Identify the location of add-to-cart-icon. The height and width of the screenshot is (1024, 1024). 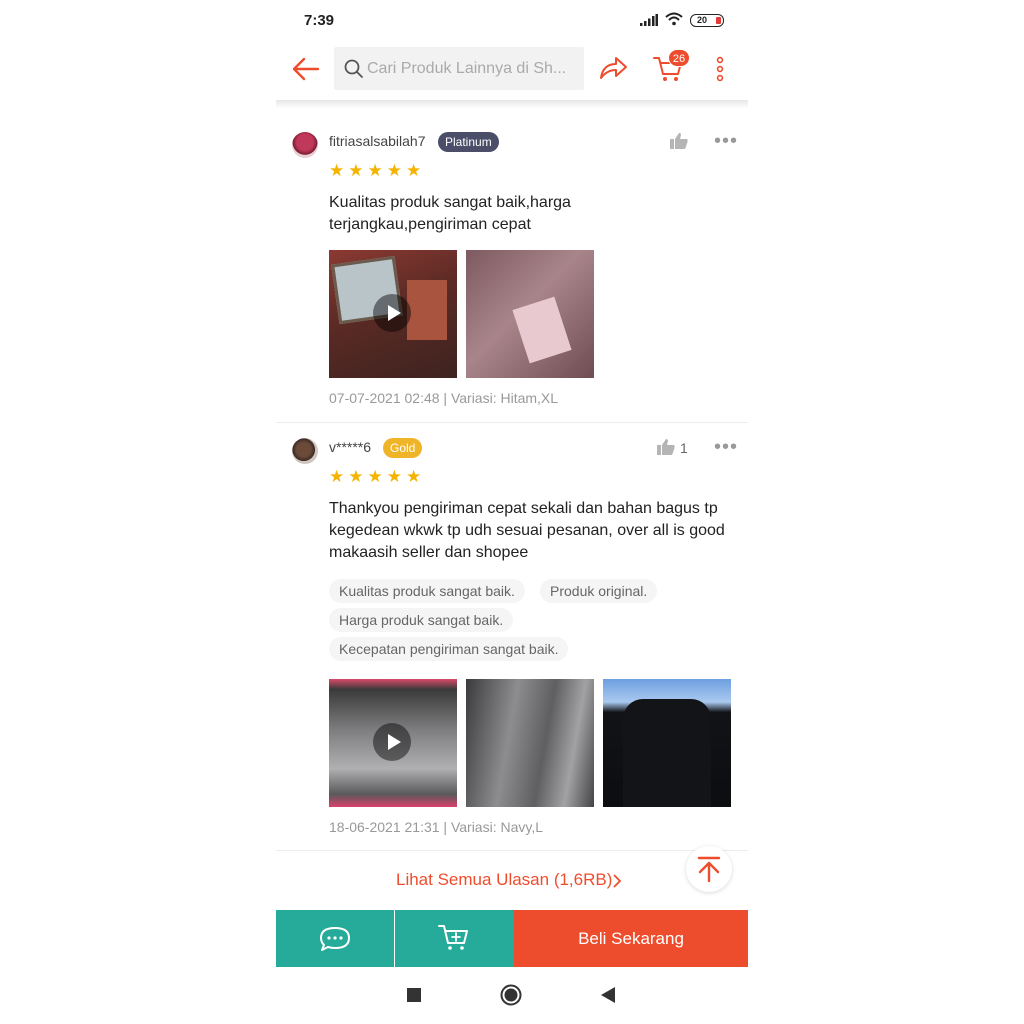
(453, 937).